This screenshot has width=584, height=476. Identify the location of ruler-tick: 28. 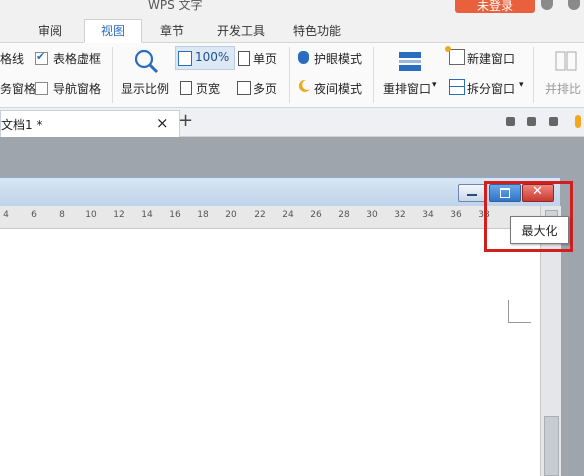
(344, 215).